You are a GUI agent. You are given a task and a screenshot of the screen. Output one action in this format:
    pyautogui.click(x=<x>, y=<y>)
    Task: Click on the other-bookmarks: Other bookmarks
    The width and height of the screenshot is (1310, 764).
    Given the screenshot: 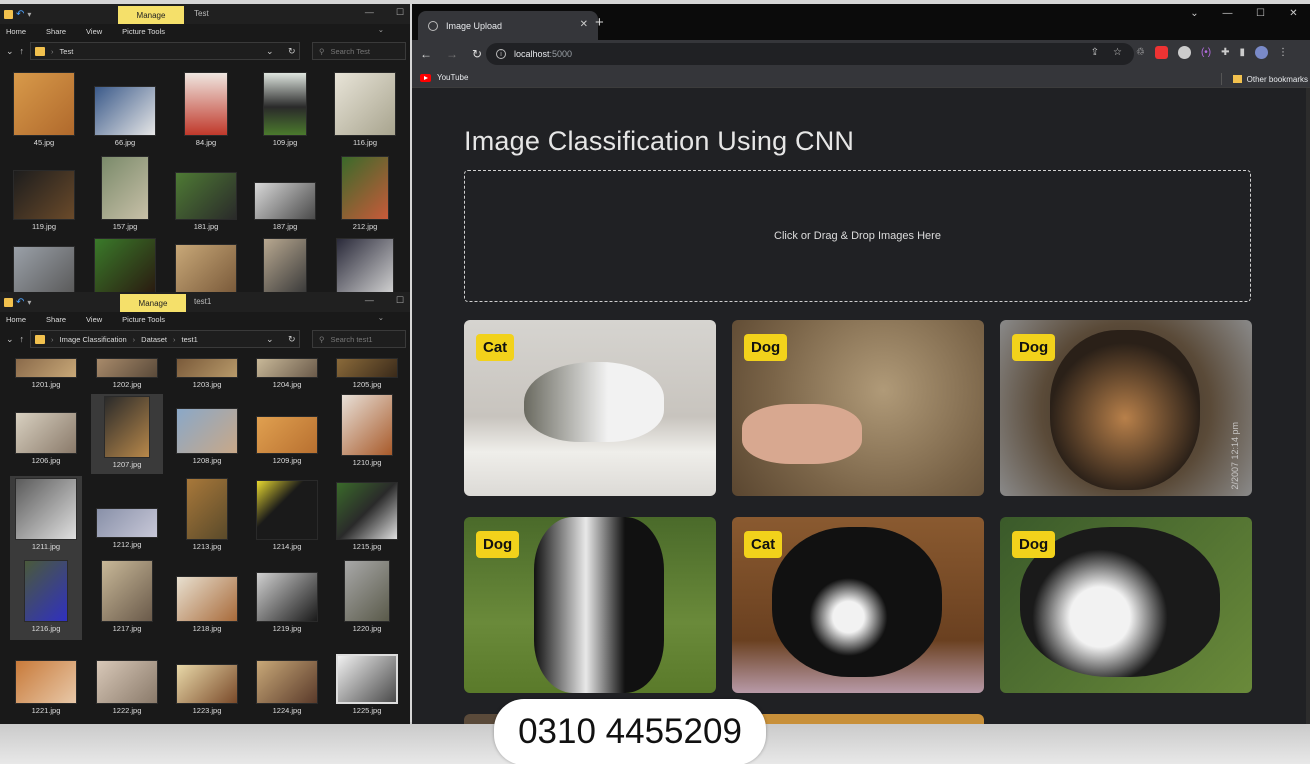 What is the action you would take?
    pyautogui.click(x=1264, y=79)
    